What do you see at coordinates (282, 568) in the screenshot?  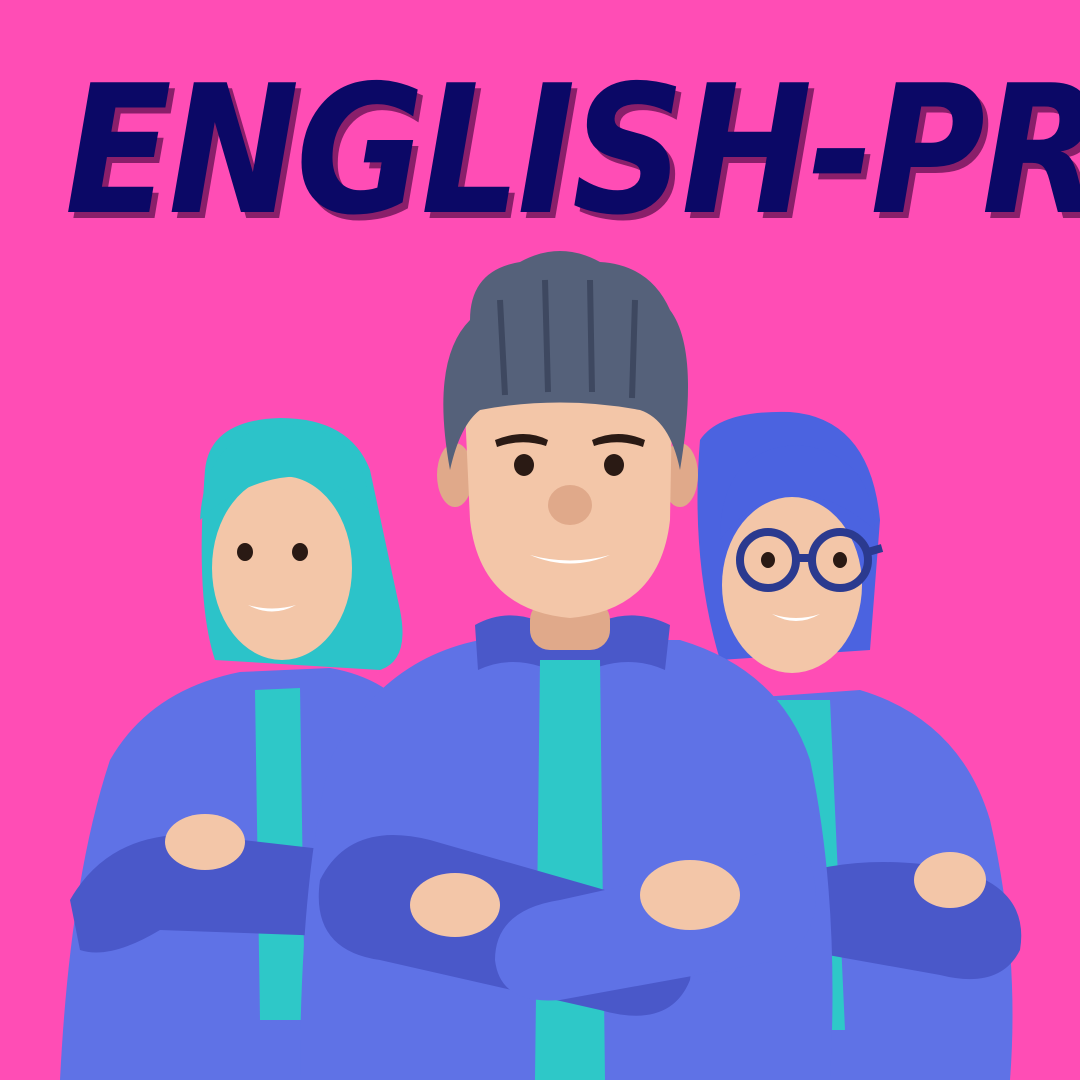 I see `left-person-face` at bounding box center [282, 568].